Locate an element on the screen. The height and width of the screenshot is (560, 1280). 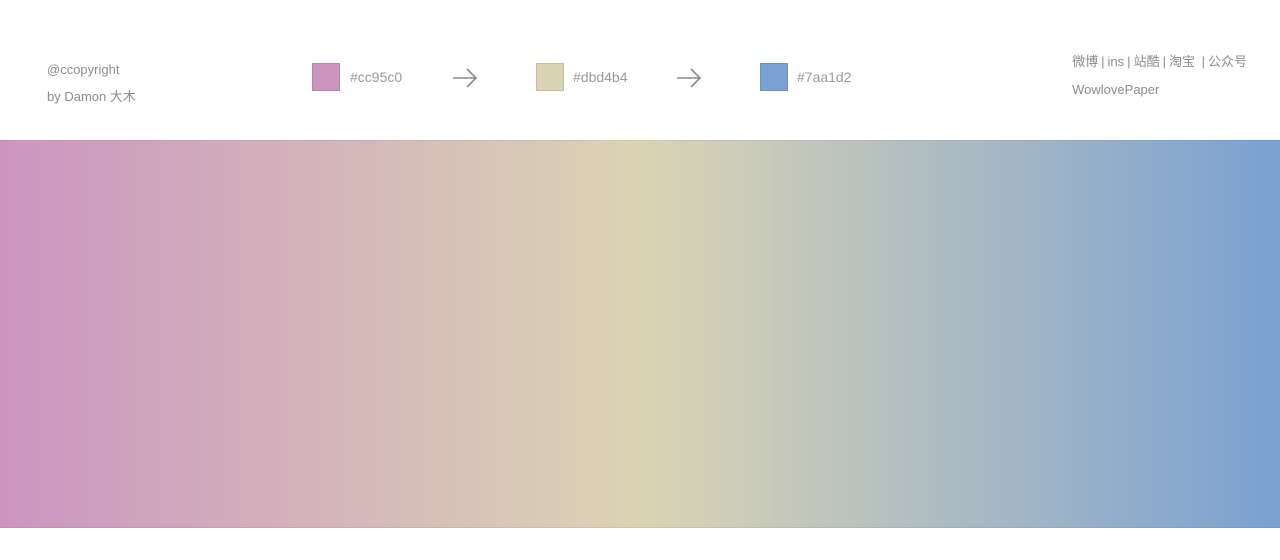
social-links: 微博 | ins | 站酷 | 淘宝 | 公众号 is located at coordinates (1159, 61).